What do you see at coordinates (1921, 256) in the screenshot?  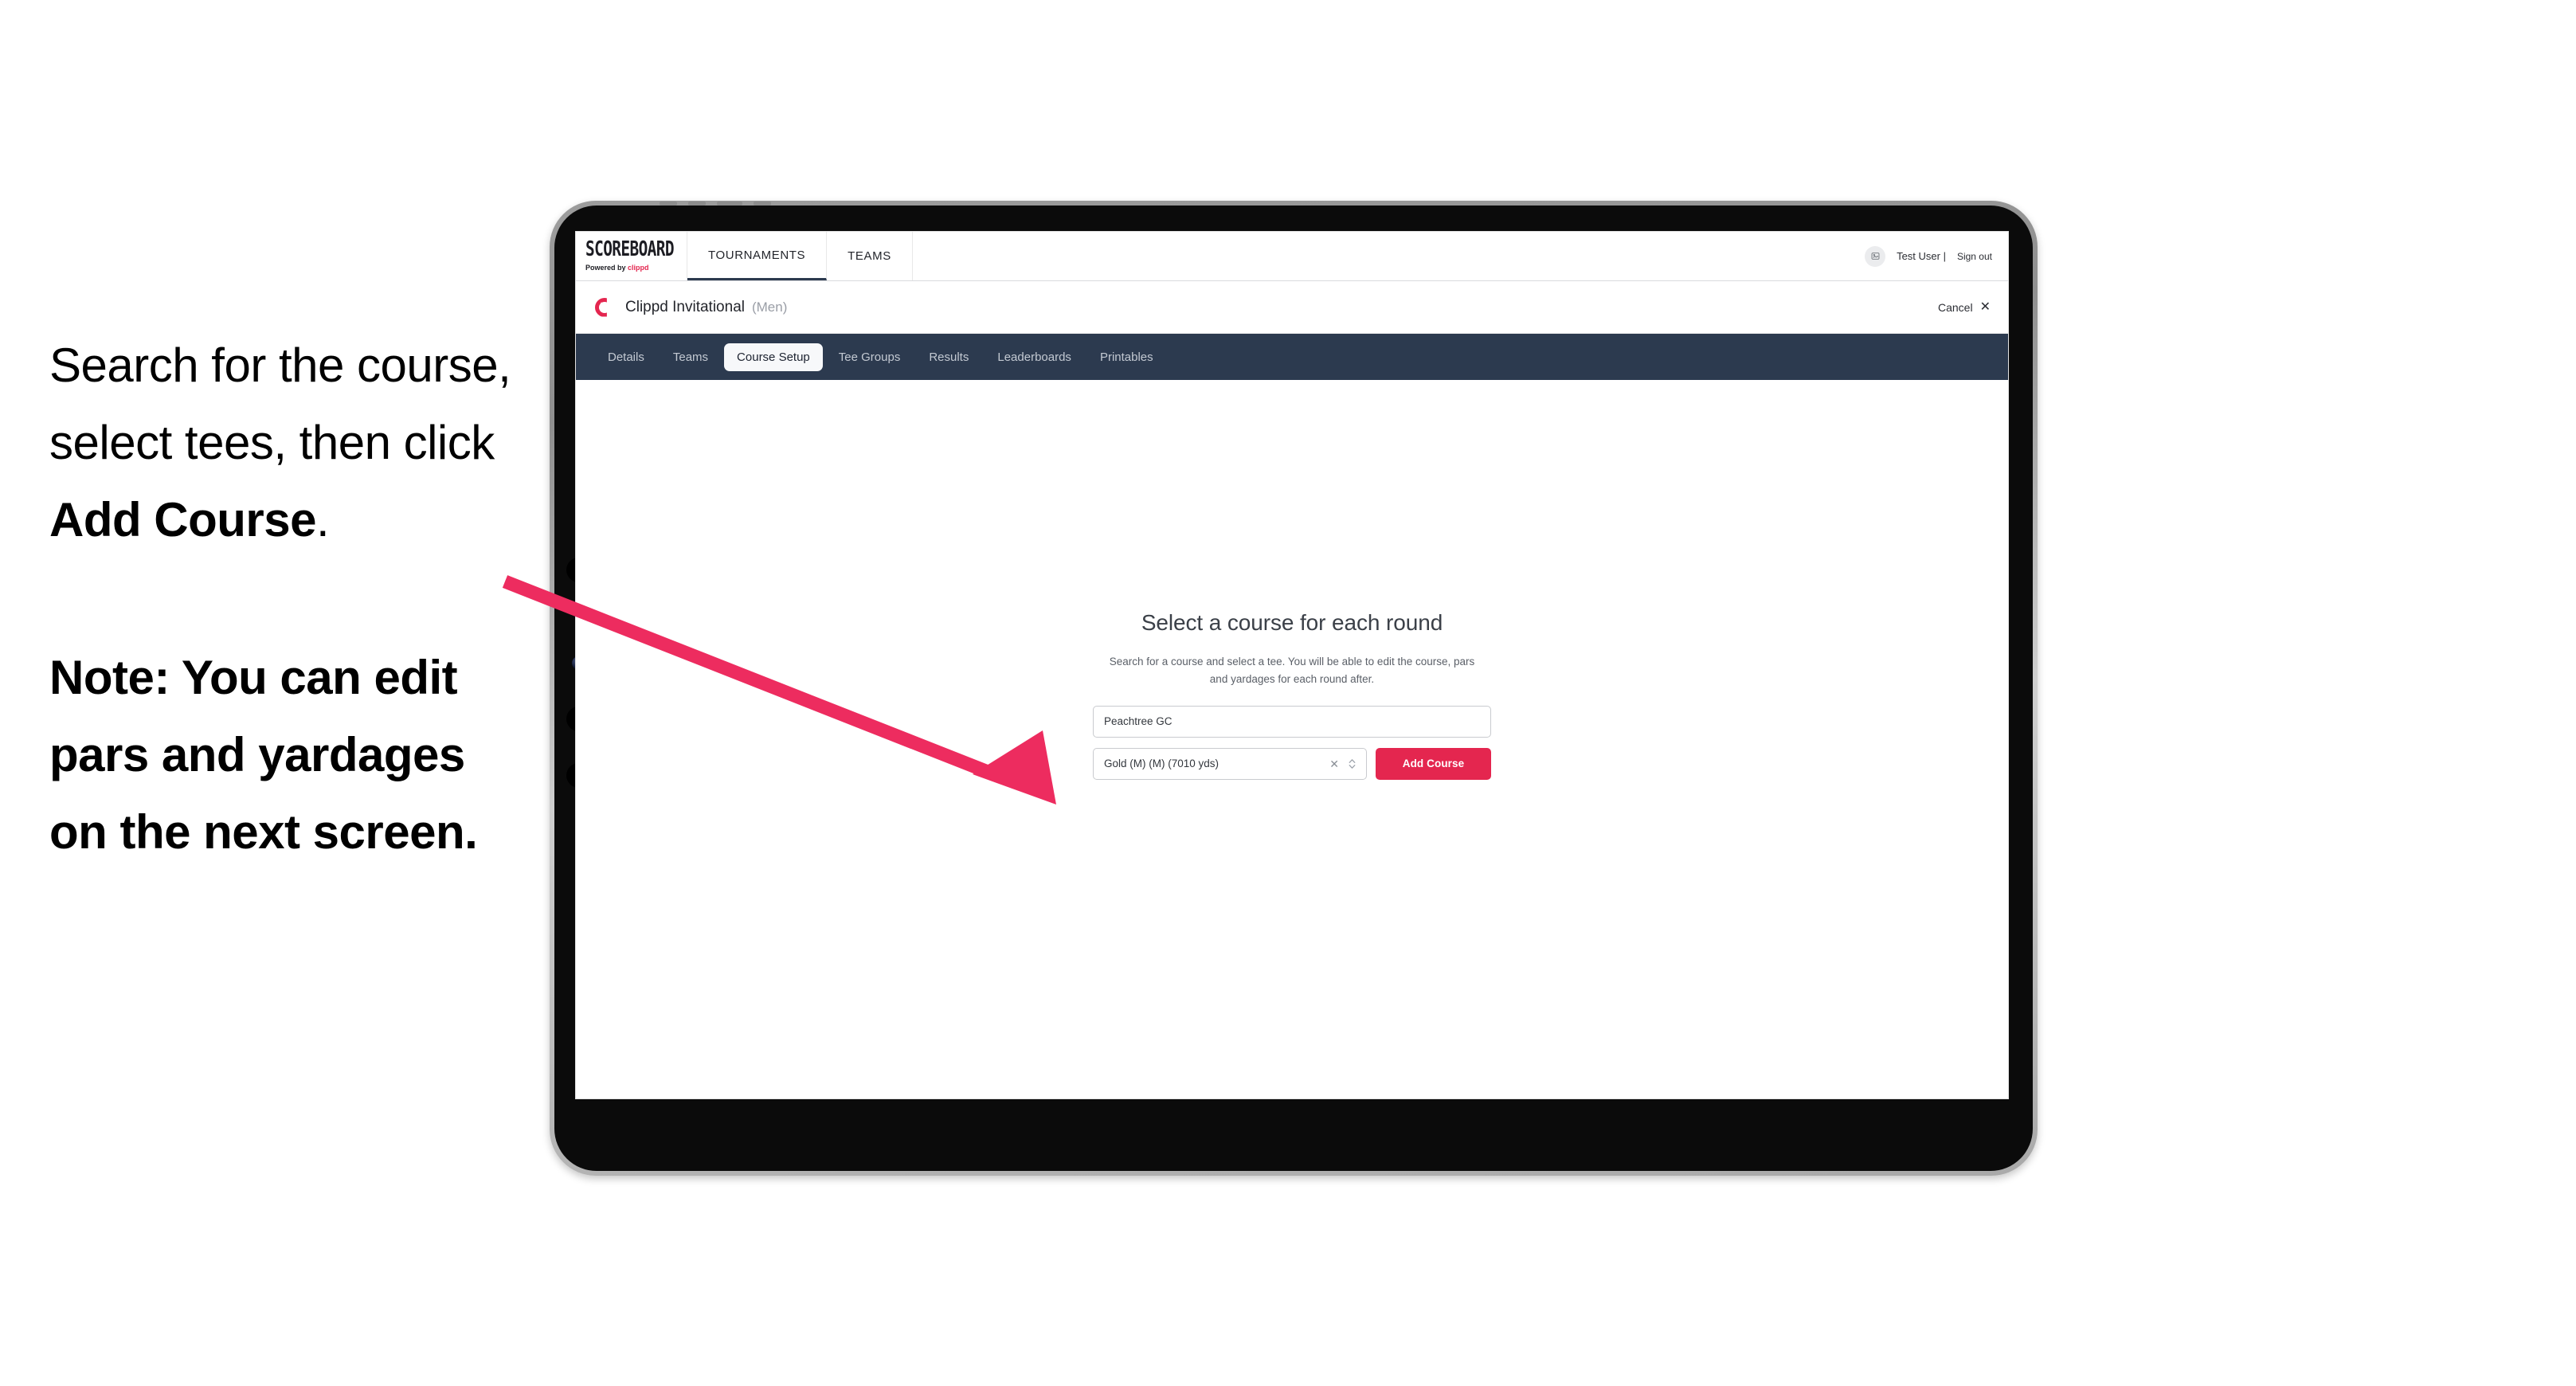 I see `user-name-label: Test User |` at bounding box center [1921, 256].